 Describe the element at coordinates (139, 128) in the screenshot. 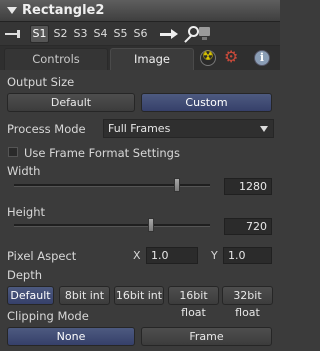

I see `process-mode-value: Full Frames` at that location.